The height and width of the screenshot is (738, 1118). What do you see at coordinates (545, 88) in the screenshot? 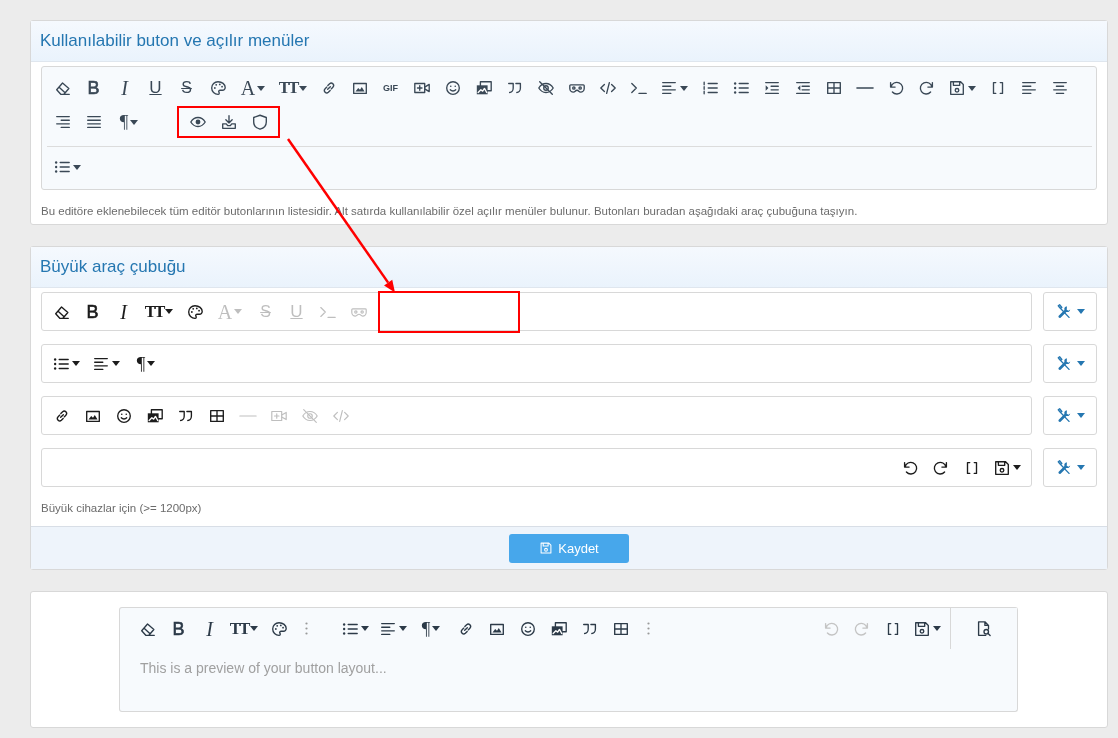
I see `eye-slash-icon` at bounding box center [545, 88].